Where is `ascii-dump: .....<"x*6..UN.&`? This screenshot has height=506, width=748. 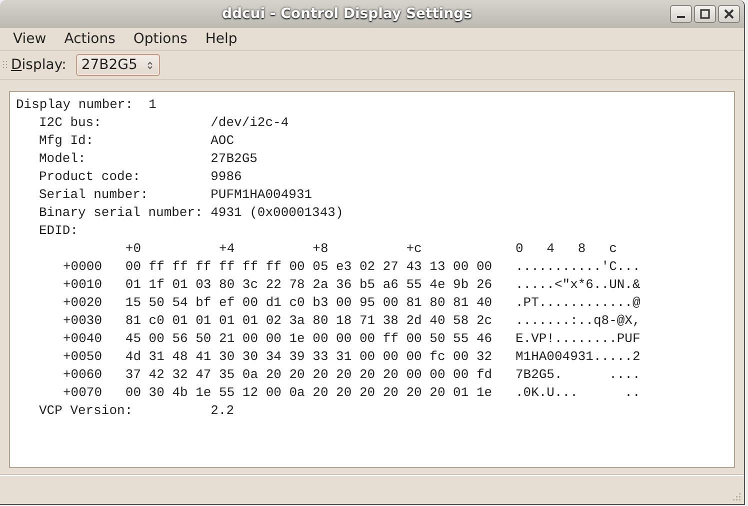
ascii-dump: .....<"x*6..UN.& is located at coordinates (577, 285).